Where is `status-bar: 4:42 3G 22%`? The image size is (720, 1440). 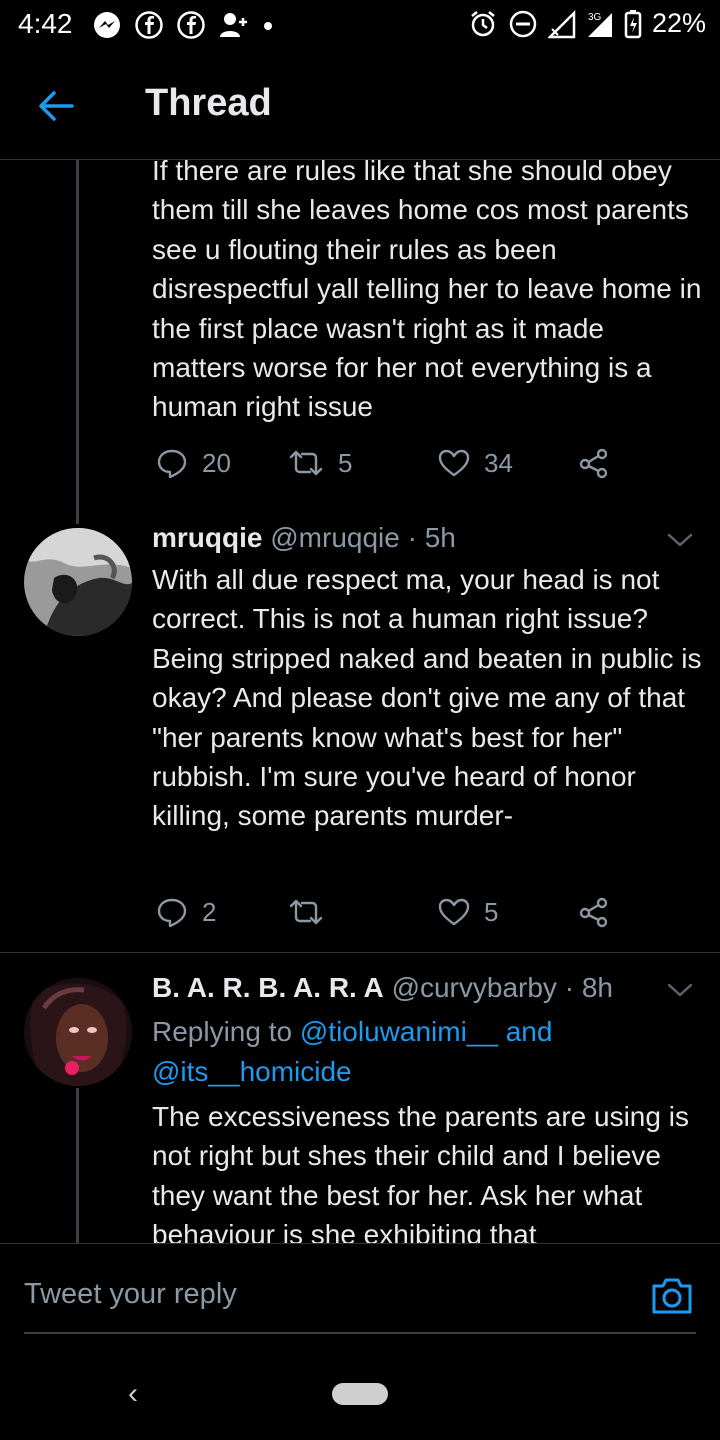
status-bar: 4:42 3G 22% is located at coordinates (360, 26).